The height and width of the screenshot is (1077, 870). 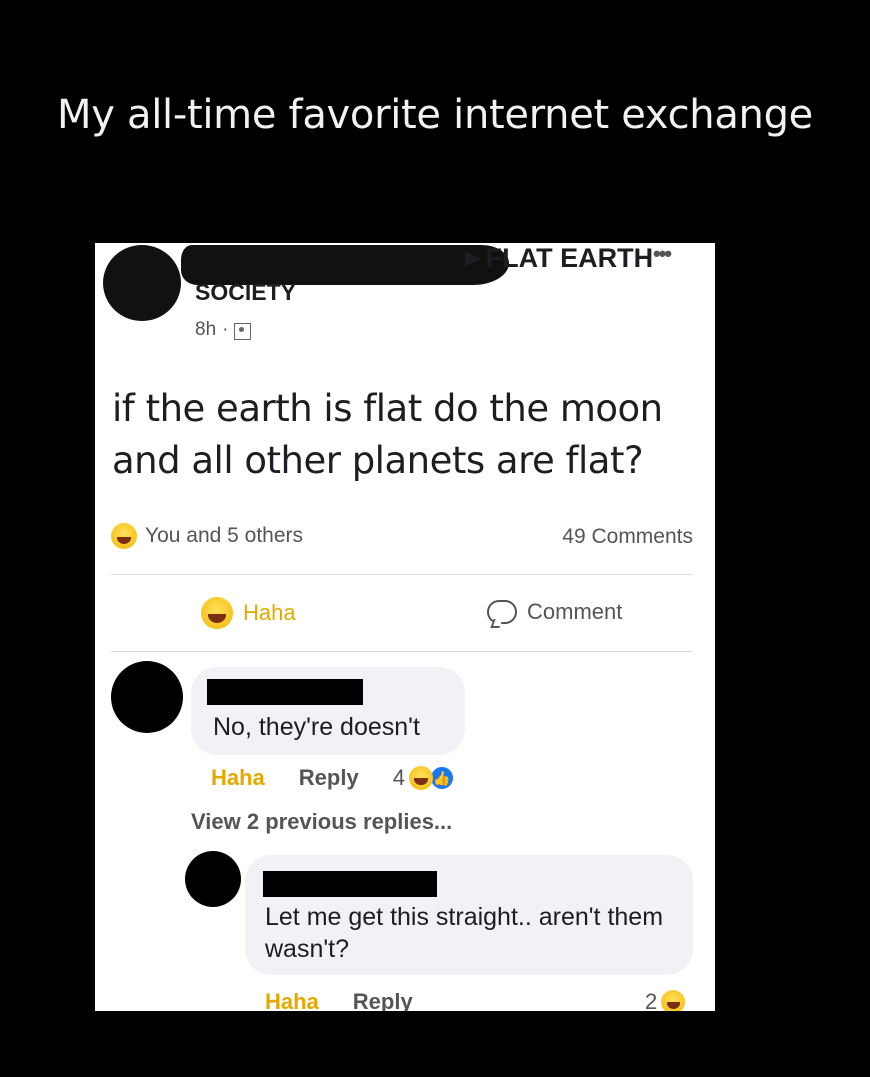 What do you see at coordinates (502, 612) in the screenshot?
I see `comment-icon` at bounding box center [502, 612].